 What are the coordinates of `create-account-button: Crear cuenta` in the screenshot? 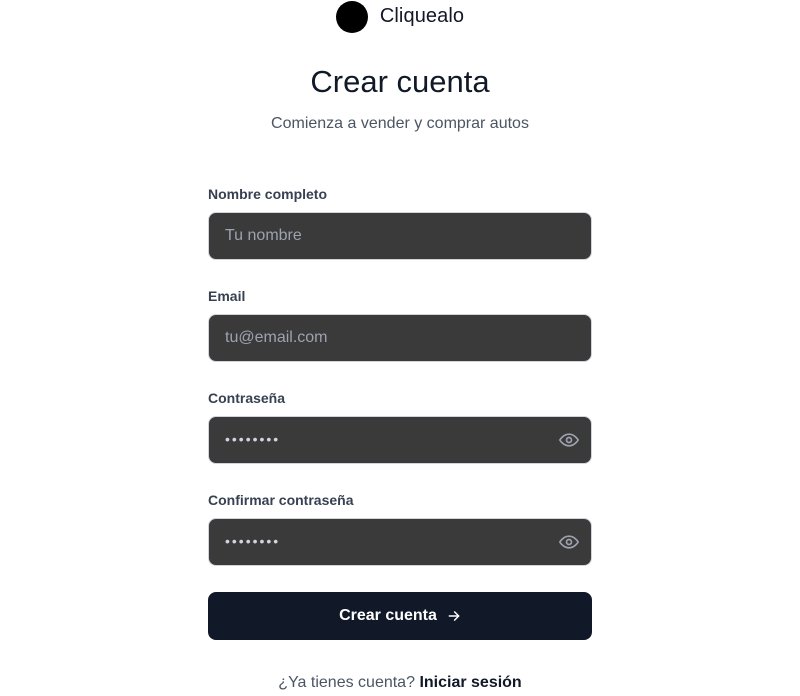 It's located at (400, 616).